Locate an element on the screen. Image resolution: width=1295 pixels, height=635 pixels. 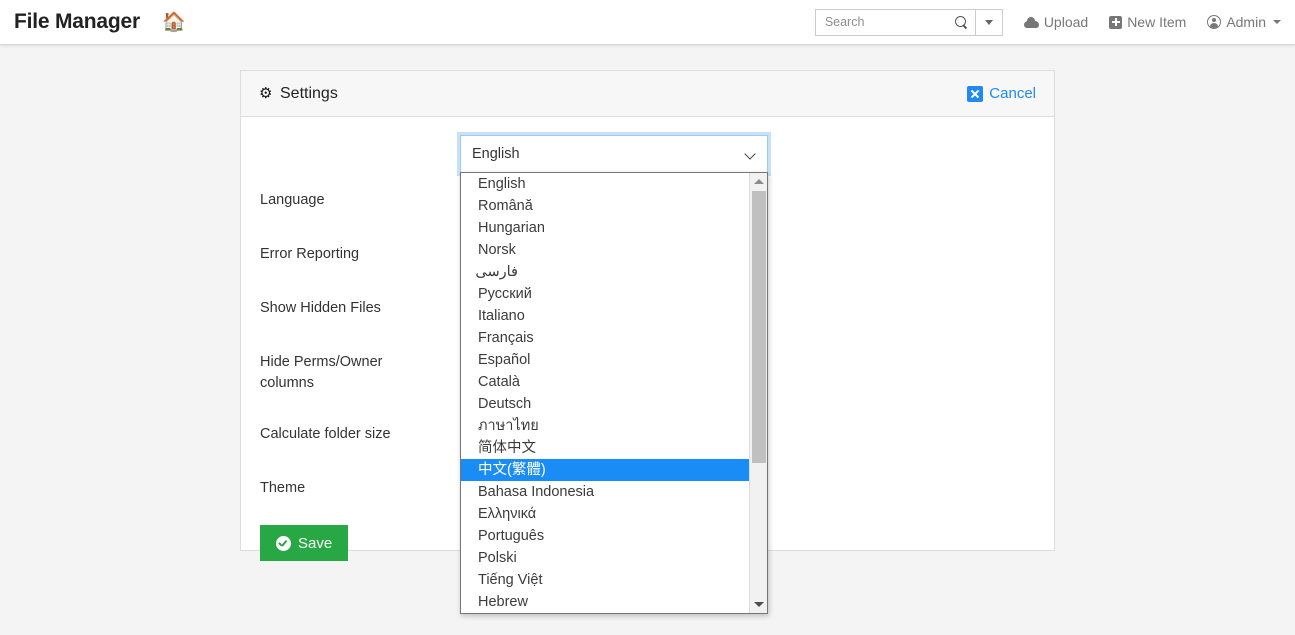
language-option: Tiếng Việt is located at coordinates (605, 580).